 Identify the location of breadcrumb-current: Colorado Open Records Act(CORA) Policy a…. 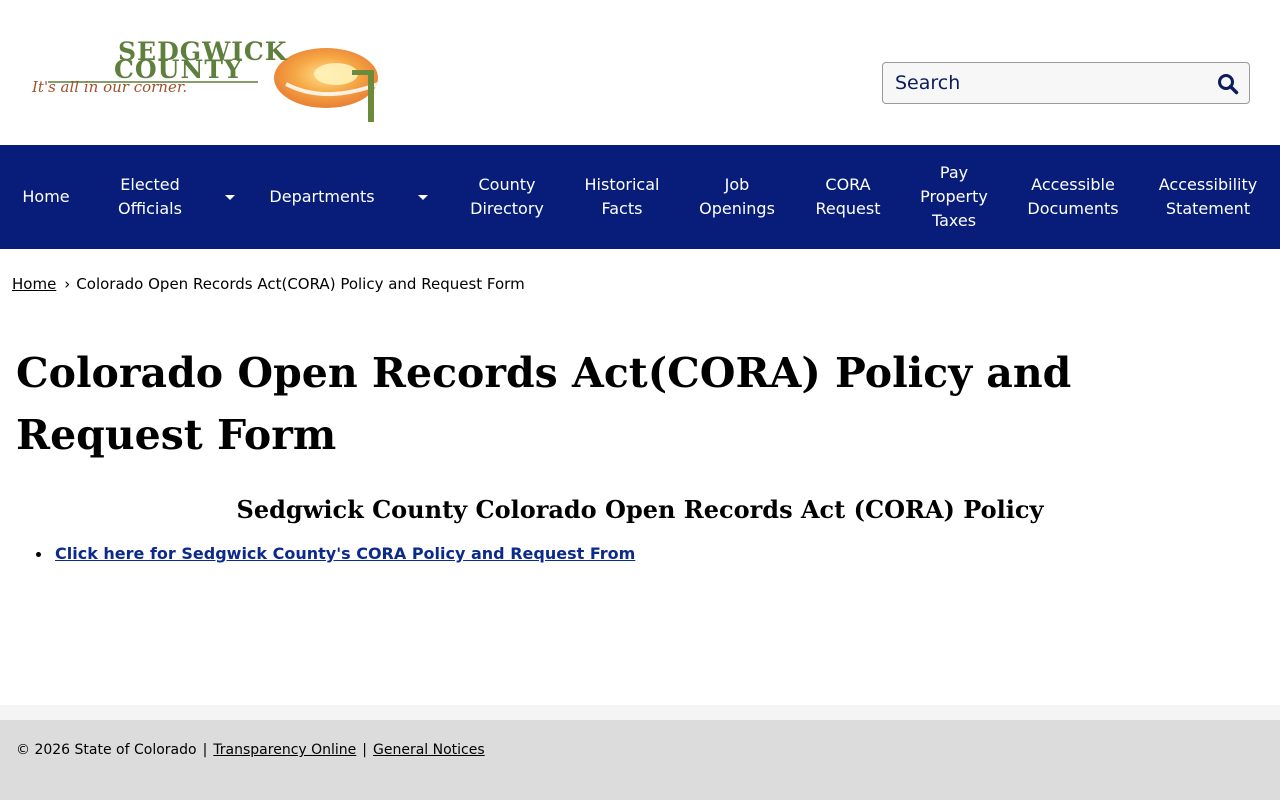
(300, 284).